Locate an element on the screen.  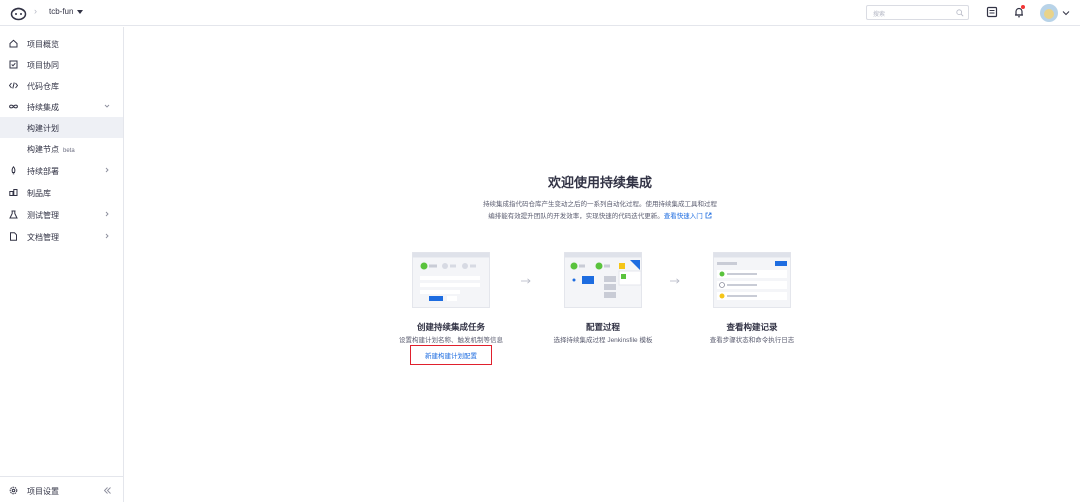
sidebar-item-label: 代码仓库 is located at coordinates (43, 86).